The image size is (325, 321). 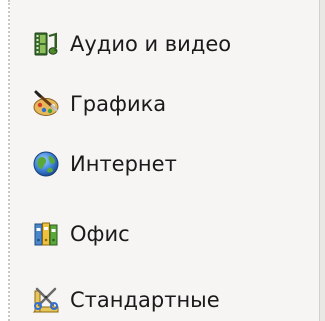 What do you see at coordinates (46, 103) in the screenshot?
I see `graphics-icon` at bounding box center [46, 103].